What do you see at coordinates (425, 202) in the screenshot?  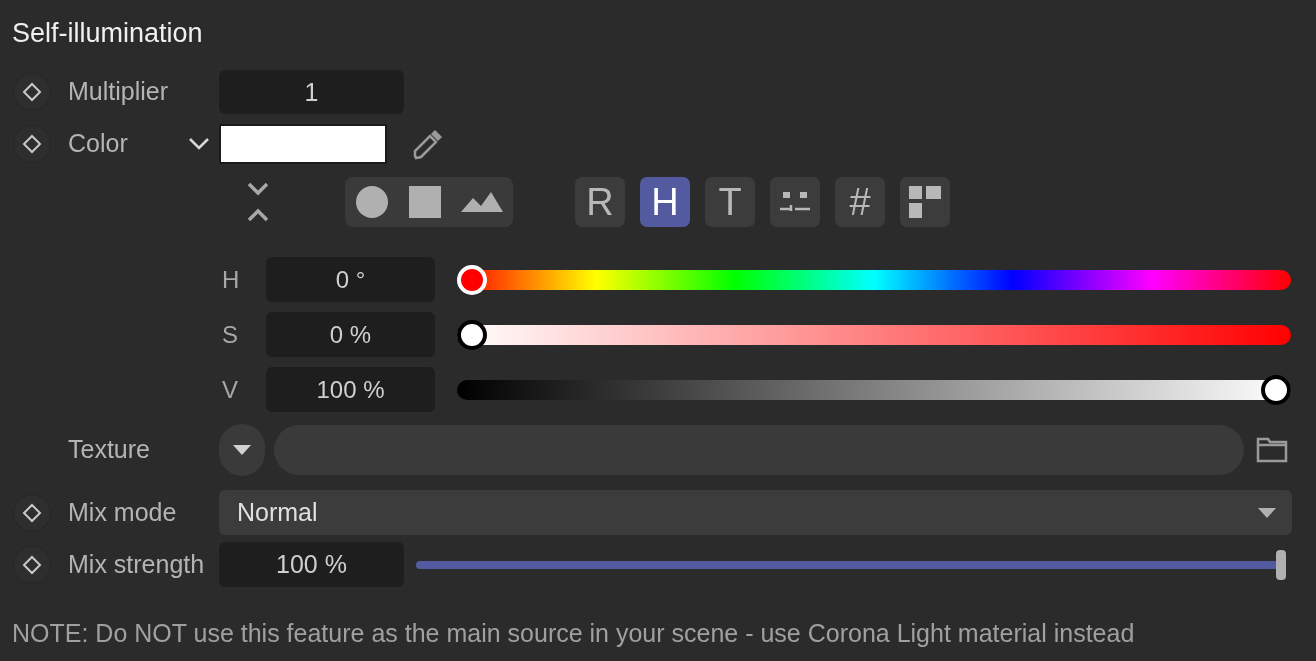 I see `square-icon` at bounding box center [425, 202].